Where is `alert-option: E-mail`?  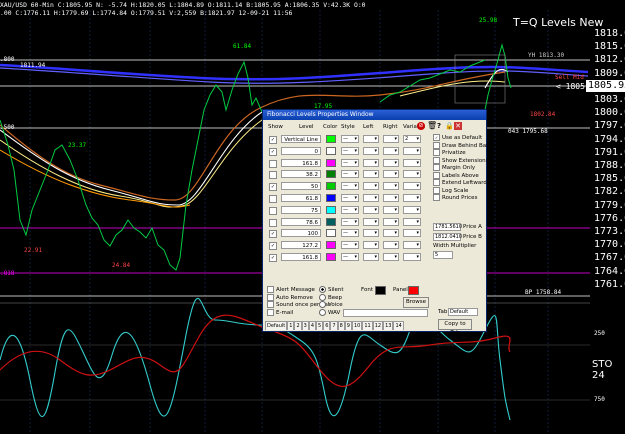 alert-option: E-mail is located at coordinates (280, 312).